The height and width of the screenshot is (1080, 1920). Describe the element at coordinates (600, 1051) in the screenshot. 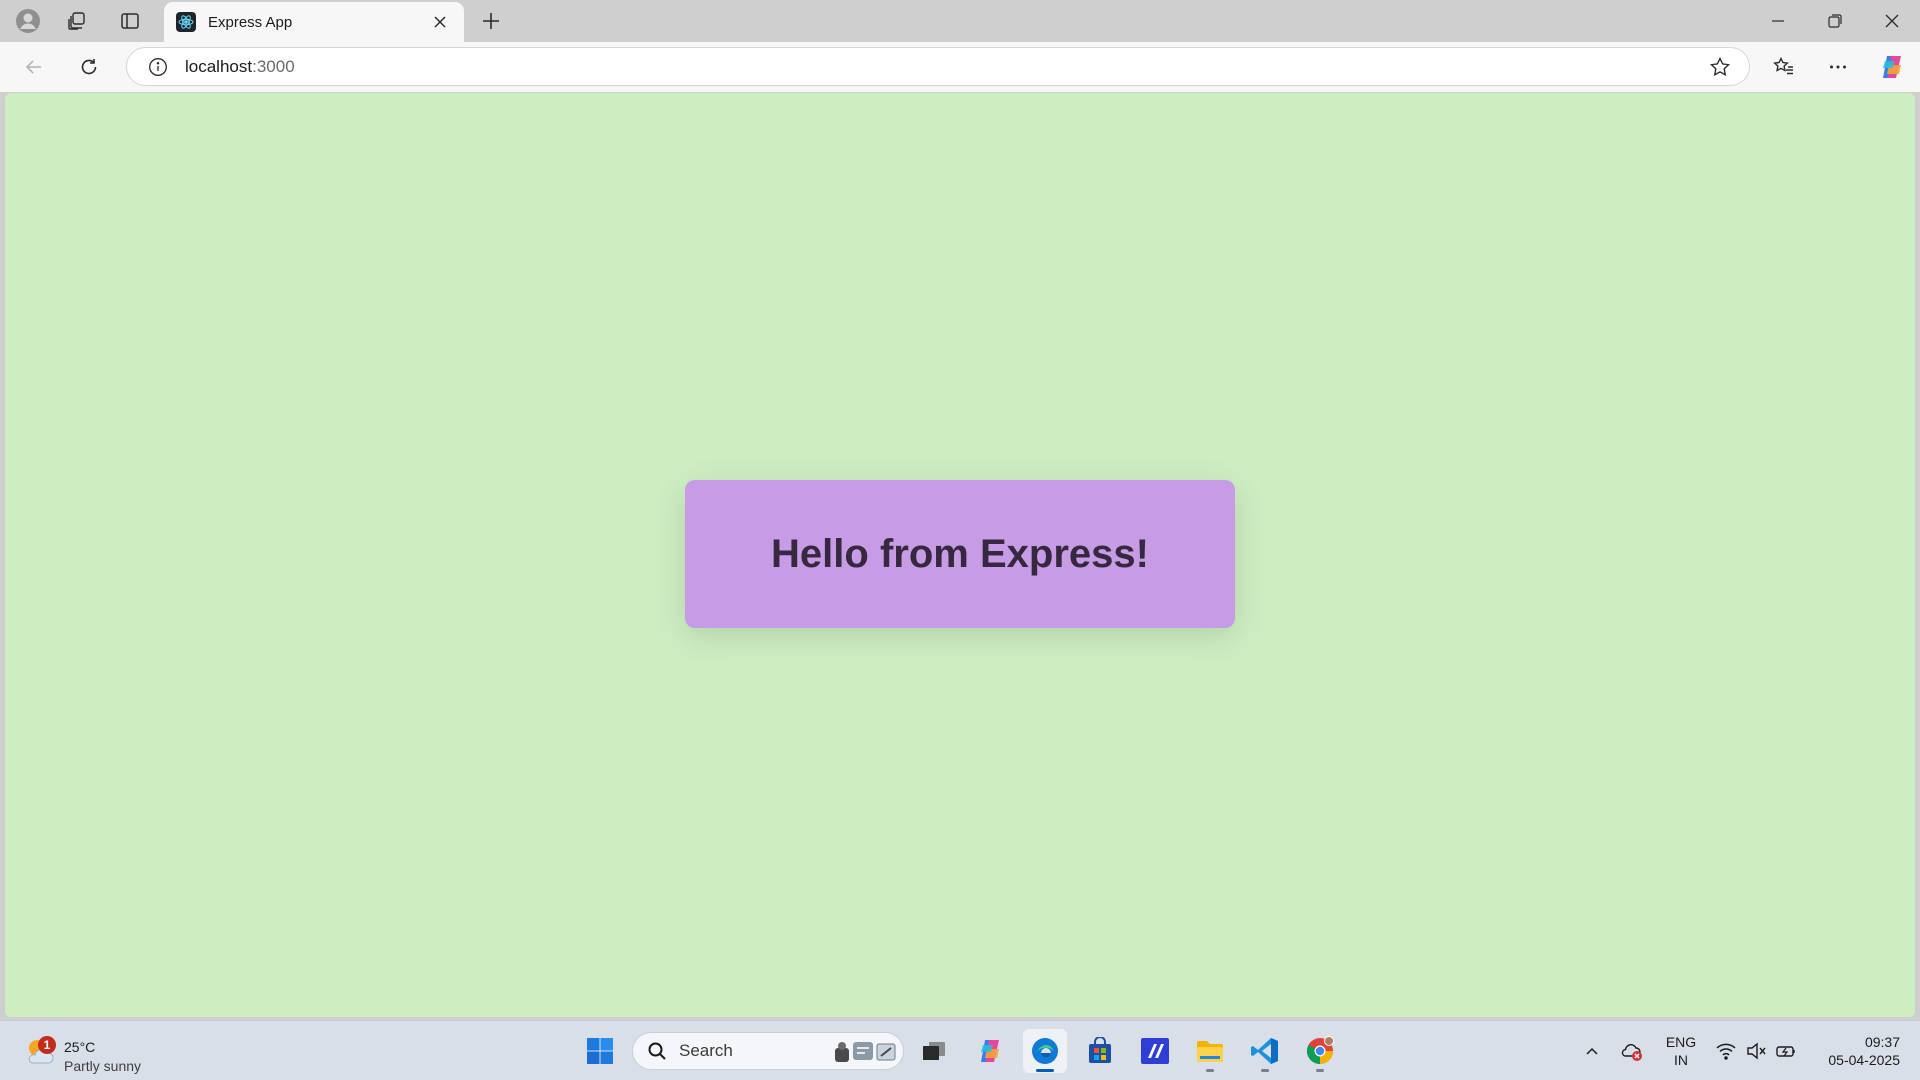

I see `windows-start-icon` at that location.